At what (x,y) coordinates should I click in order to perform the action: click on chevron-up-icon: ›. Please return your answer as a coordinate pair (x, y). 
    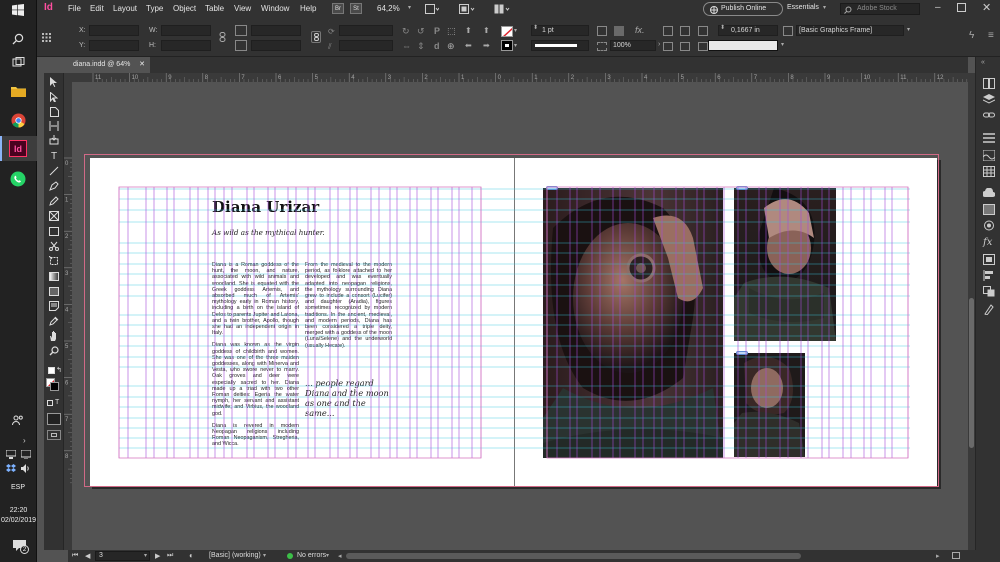
    Looking at the image, I should click on (24, 440).